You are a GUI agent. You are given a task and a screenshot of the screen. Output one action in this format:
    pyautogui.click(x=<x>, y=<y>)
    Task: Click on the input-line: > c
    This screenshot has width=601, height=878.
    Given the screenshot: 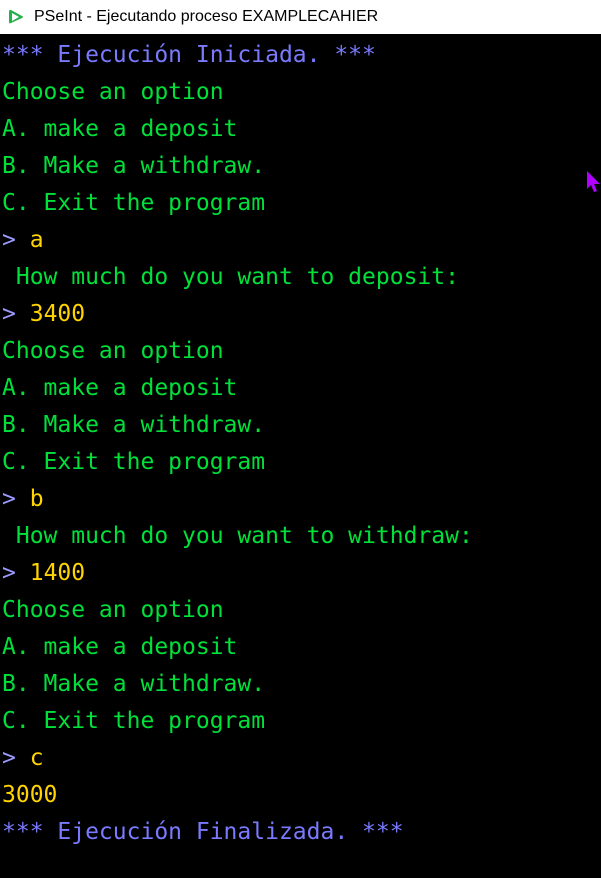 What is the action you would take?
    pyautogui.click(x=300, y=758)
    